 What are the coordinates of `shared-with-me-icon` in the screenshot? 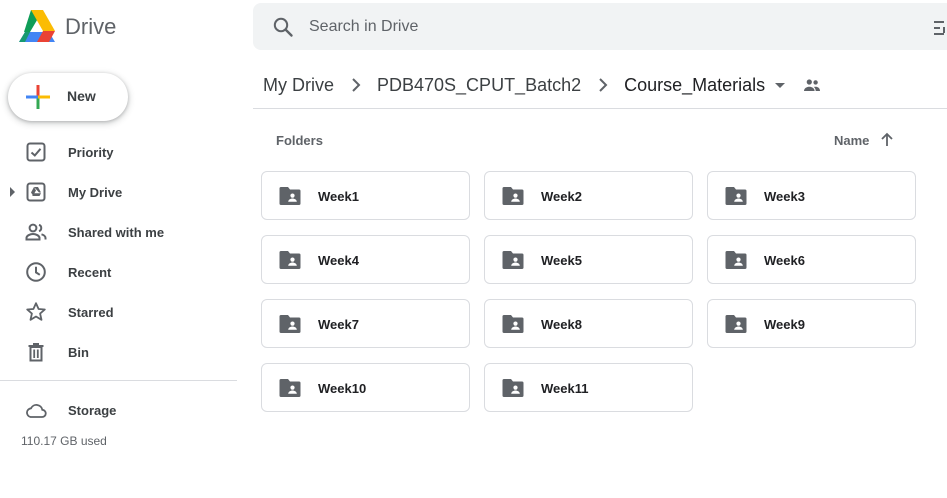 It's located at (36, 232).